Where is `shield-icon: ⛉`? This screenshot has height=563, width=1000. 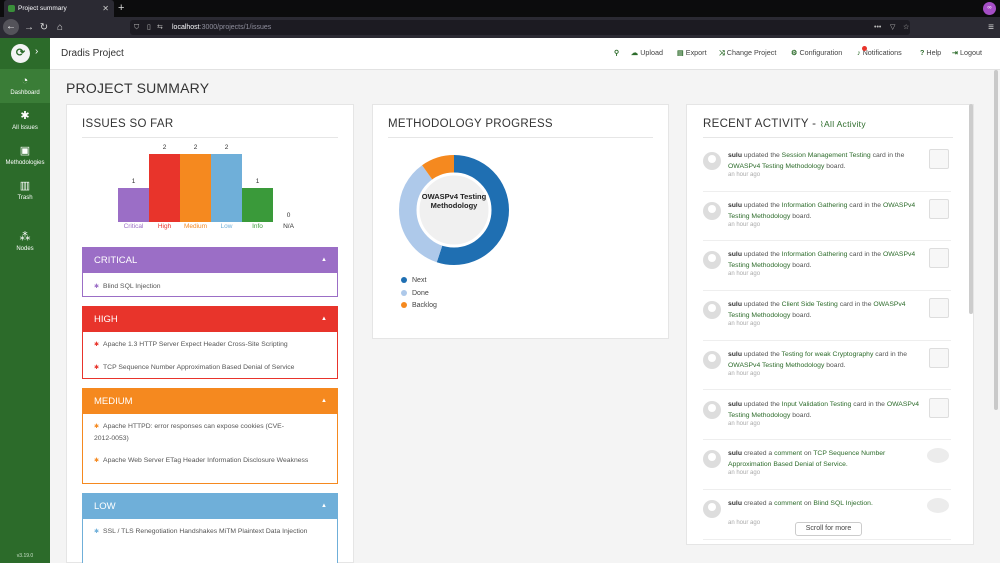
shield-icon: ⛉ is located at coordinates (136, 27).